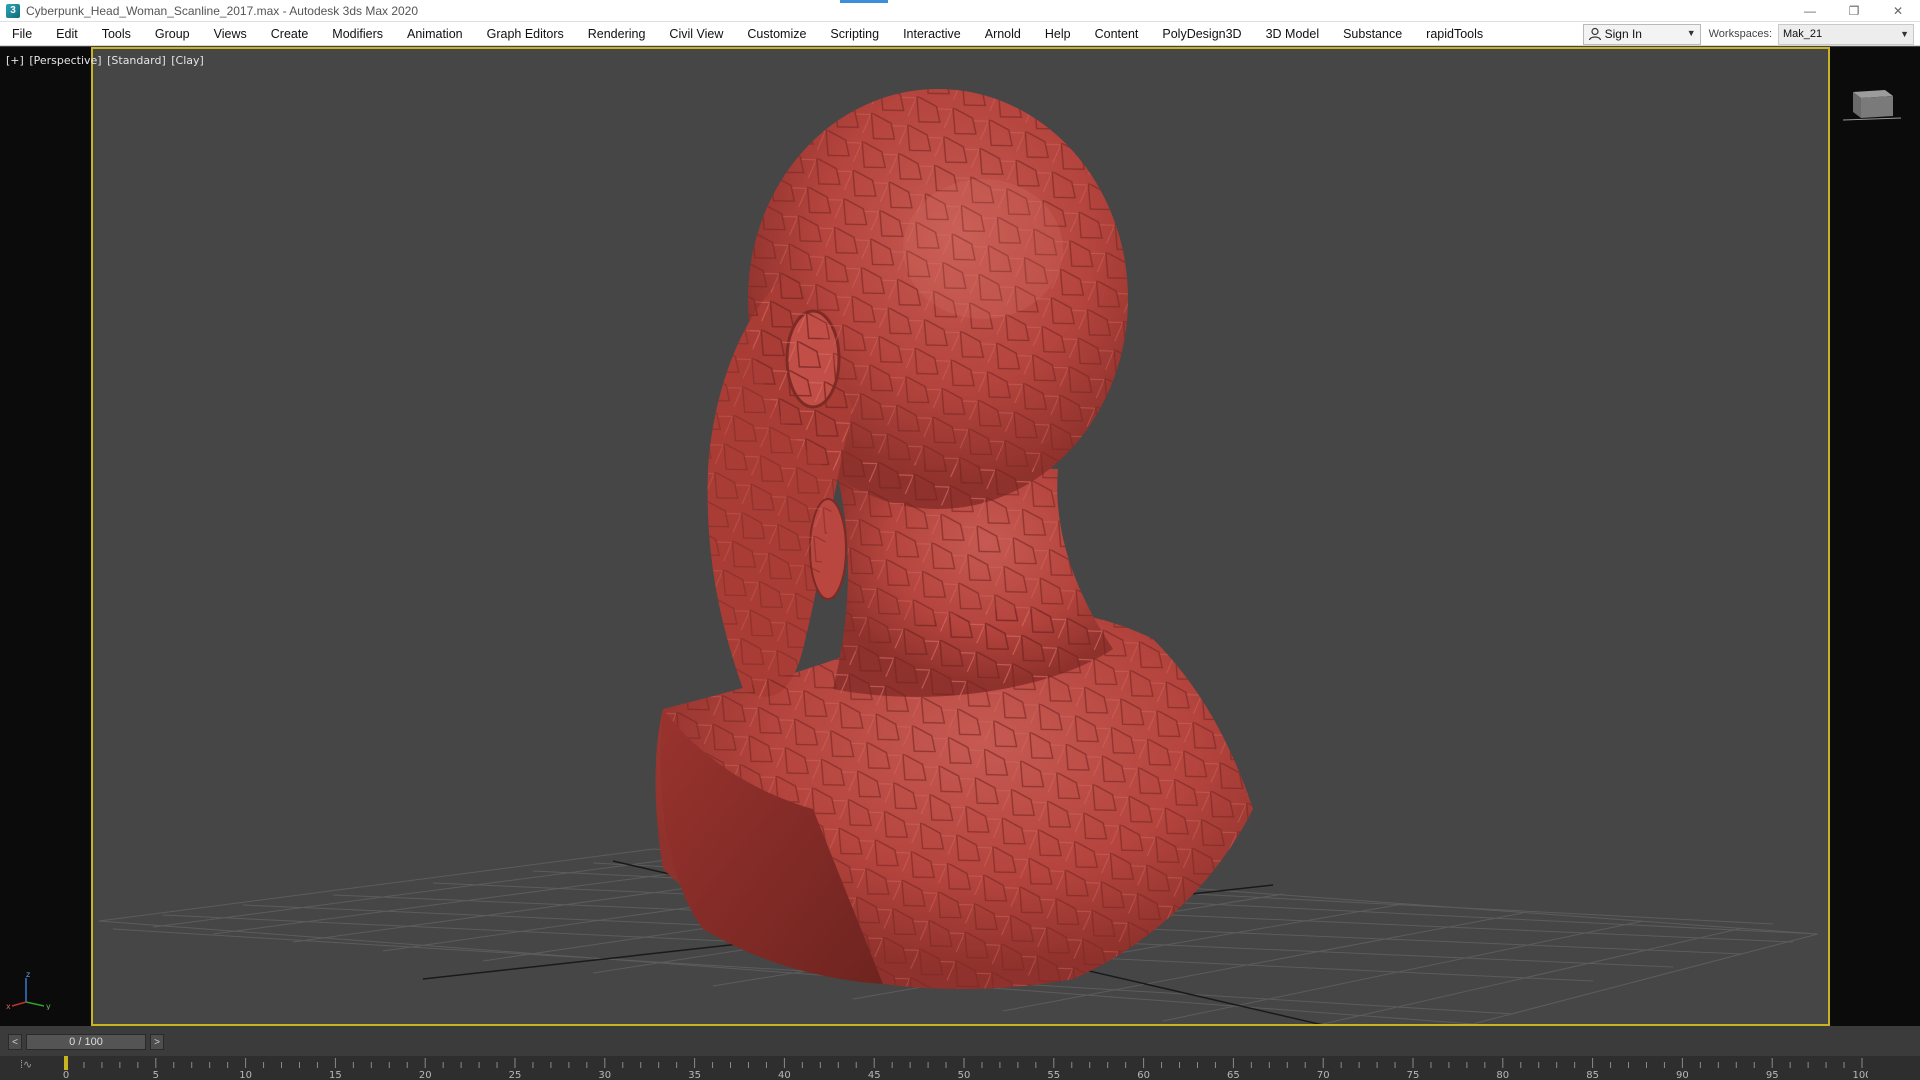 This screenshot has width=1920, height=1080. Describe the element at coordinates (15, 1042) in the screenshot. I see `prev-frame-button: <` at that location.